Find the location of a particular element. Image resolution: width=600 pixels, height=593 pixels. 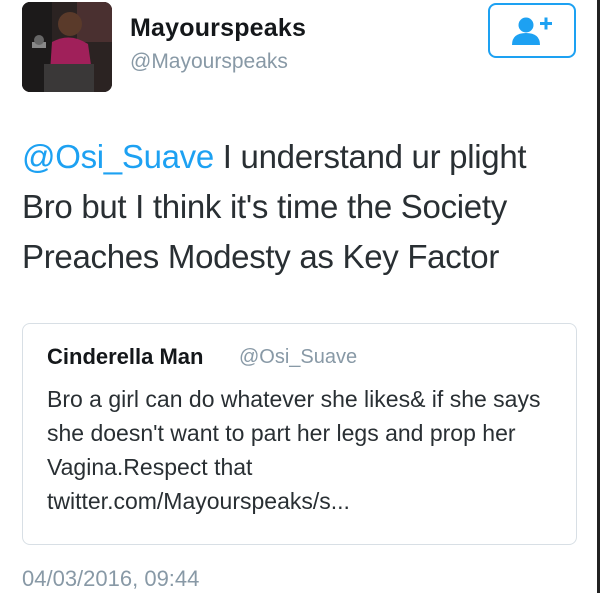

follow-user-plus-icon is located at coordinates (532, 31).